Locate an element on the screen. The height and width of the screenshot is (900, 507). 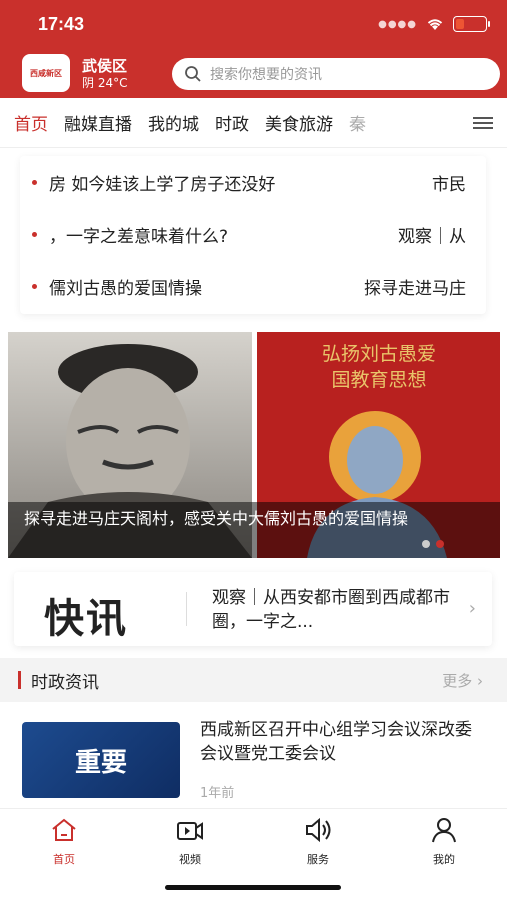
nav-label: 首页 is located at coordinates (64, 859).